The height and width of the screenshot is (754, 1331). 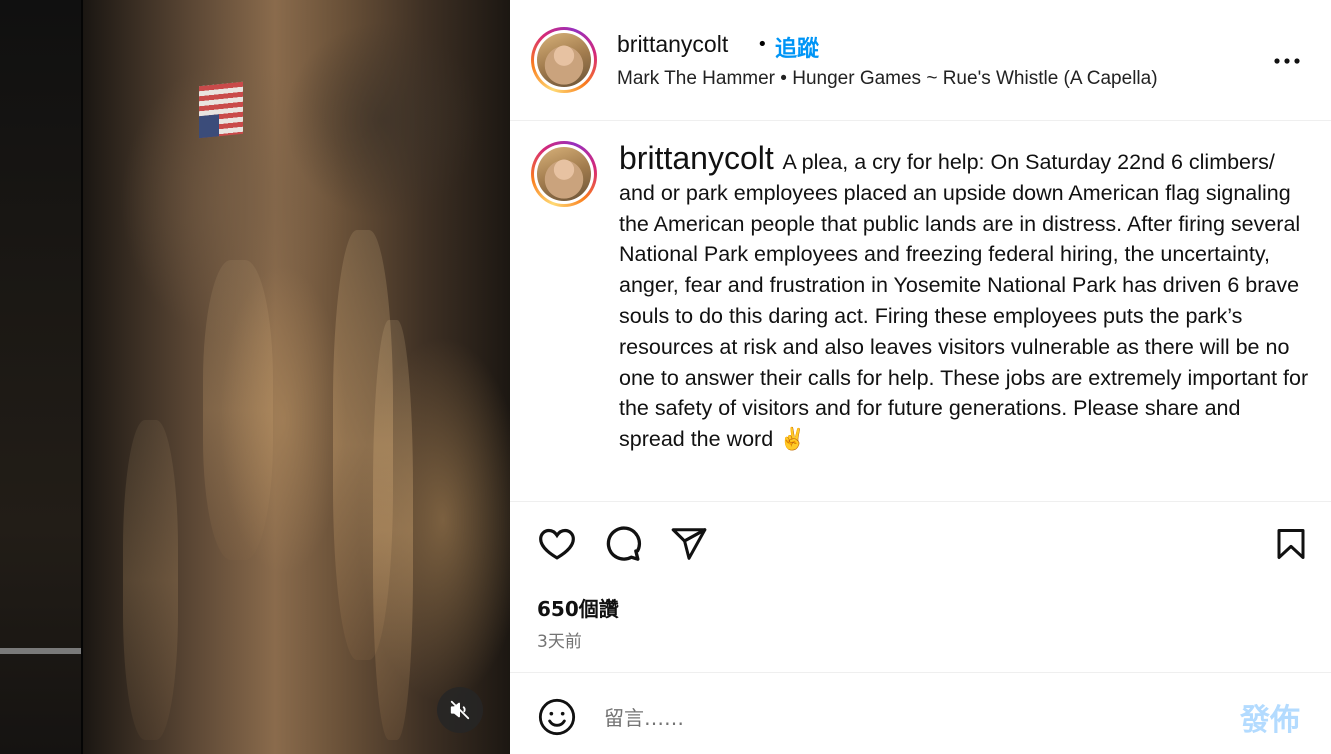 I want to click on mute-toggle-button, so click(x=460, y=710).